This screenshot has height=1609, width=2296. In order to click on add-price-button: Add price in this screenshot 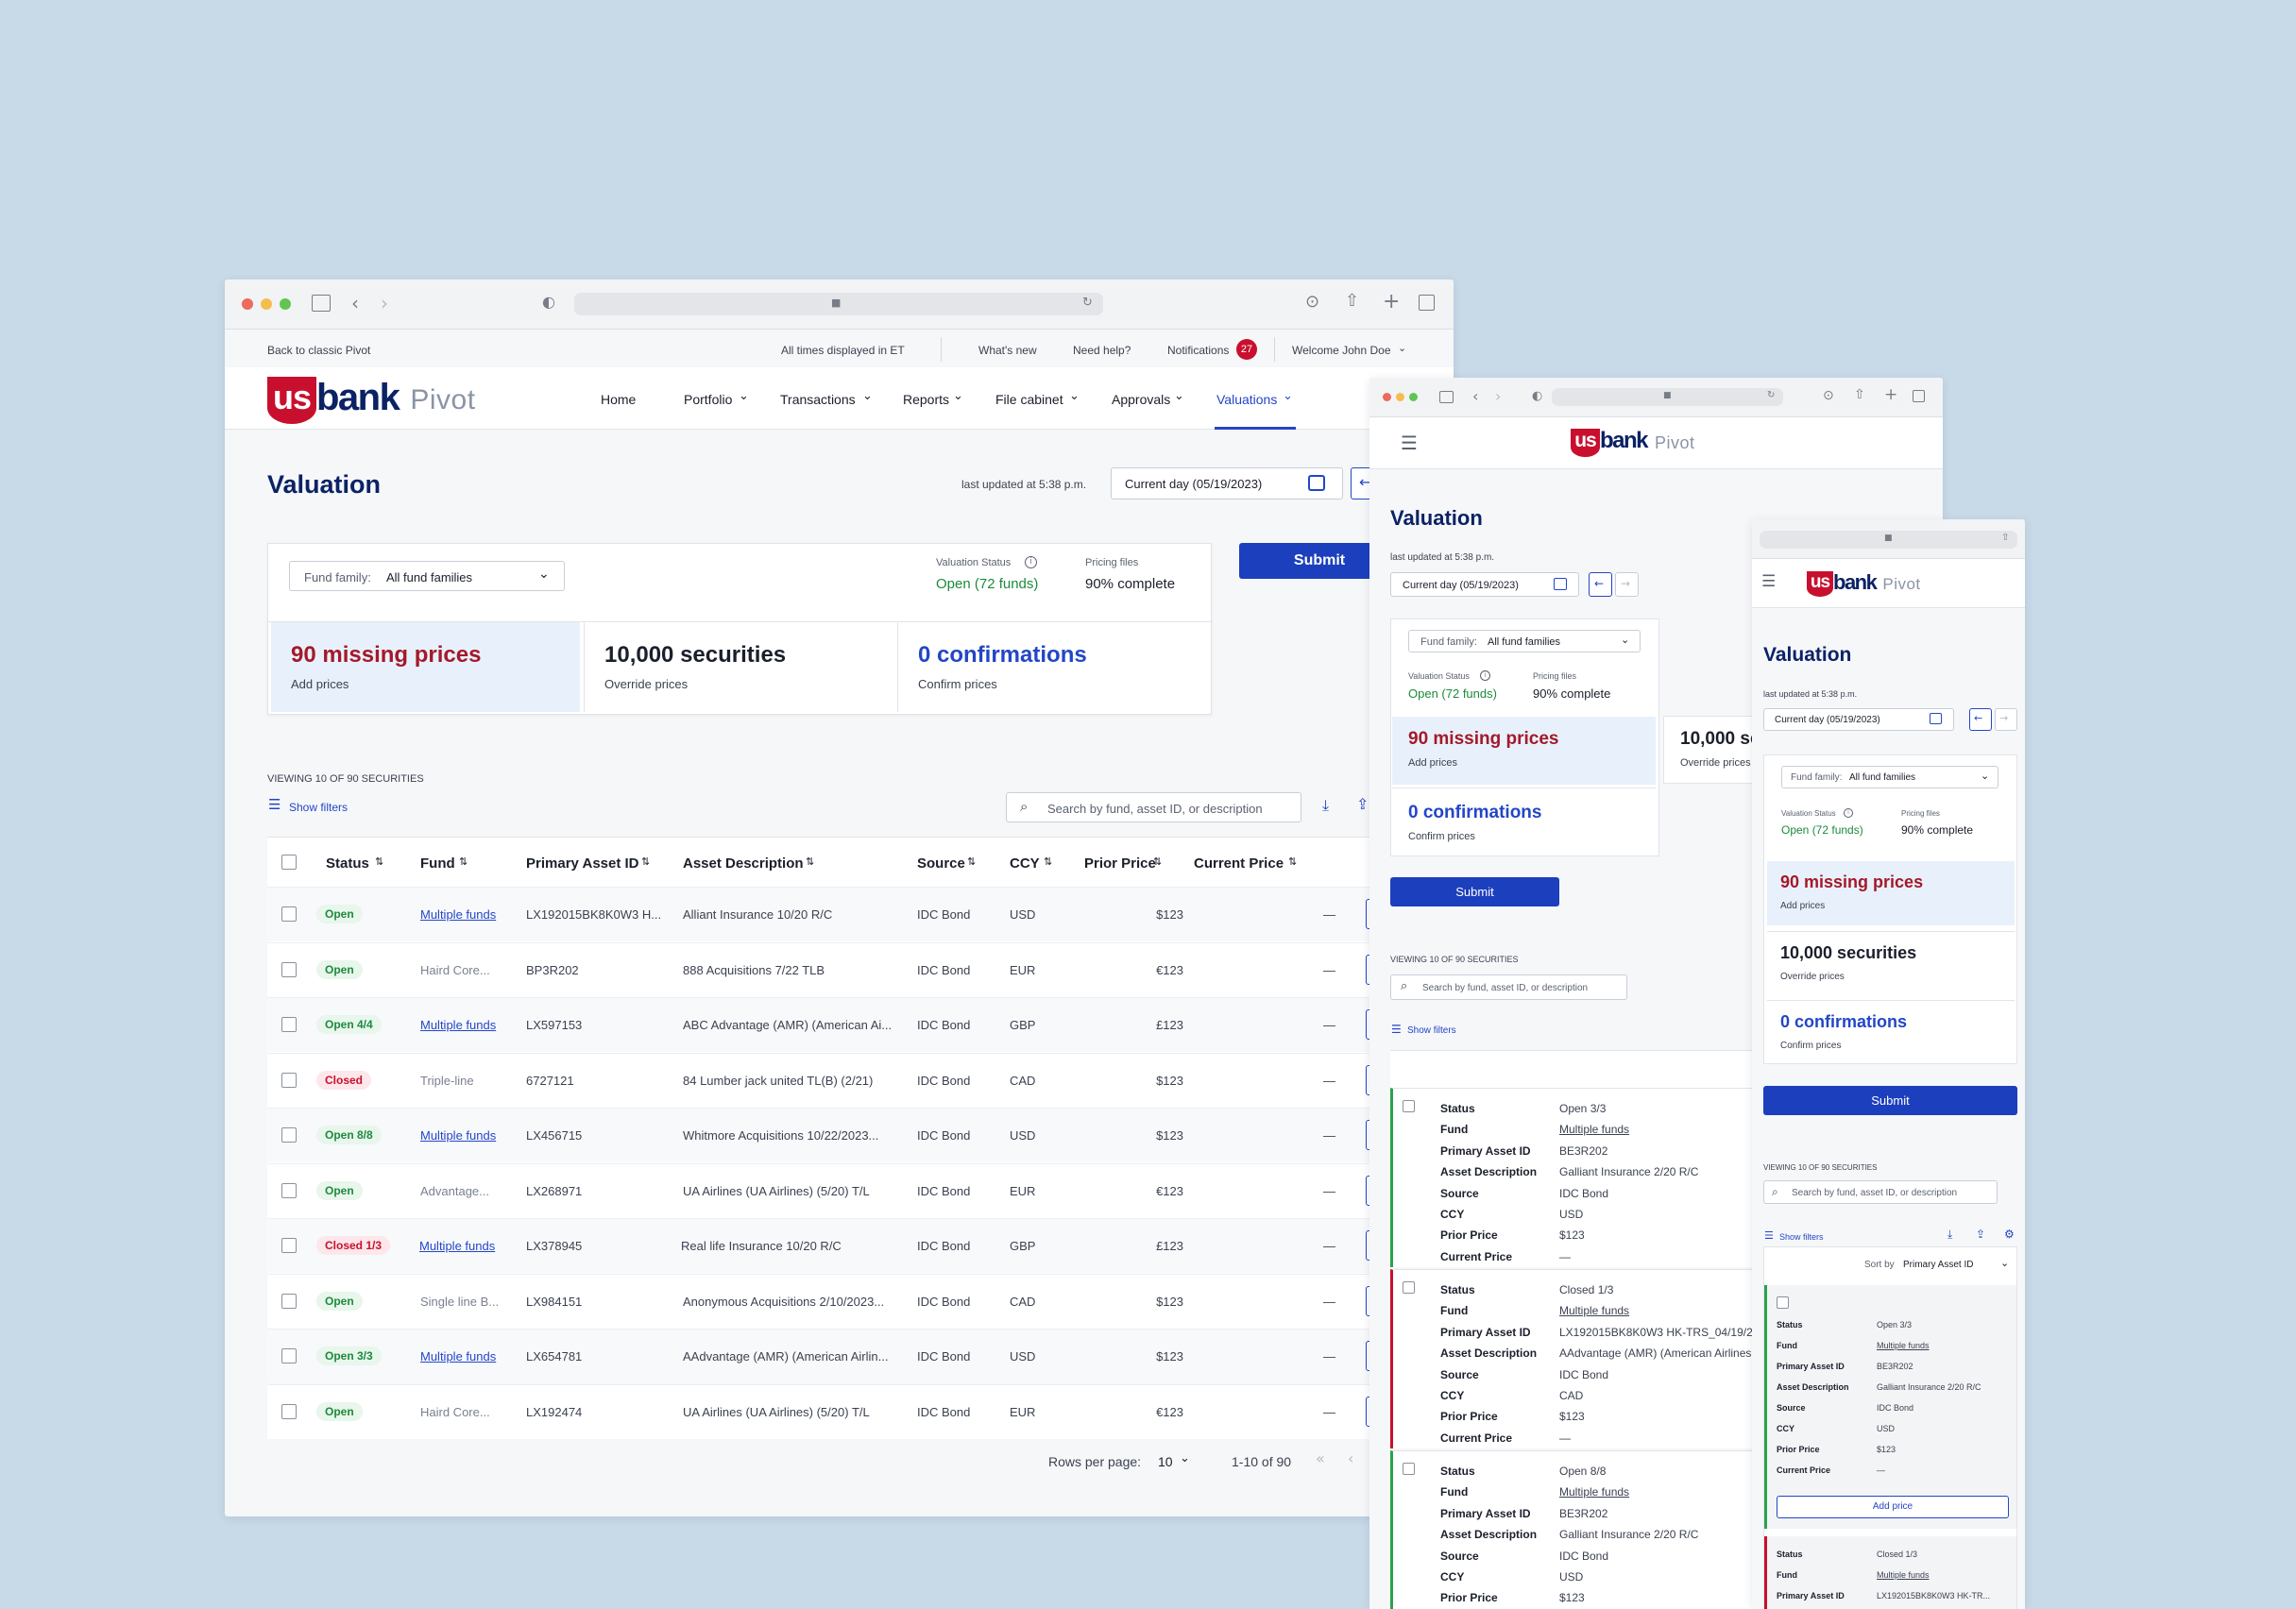, I will do `click(1893, 1507)`.